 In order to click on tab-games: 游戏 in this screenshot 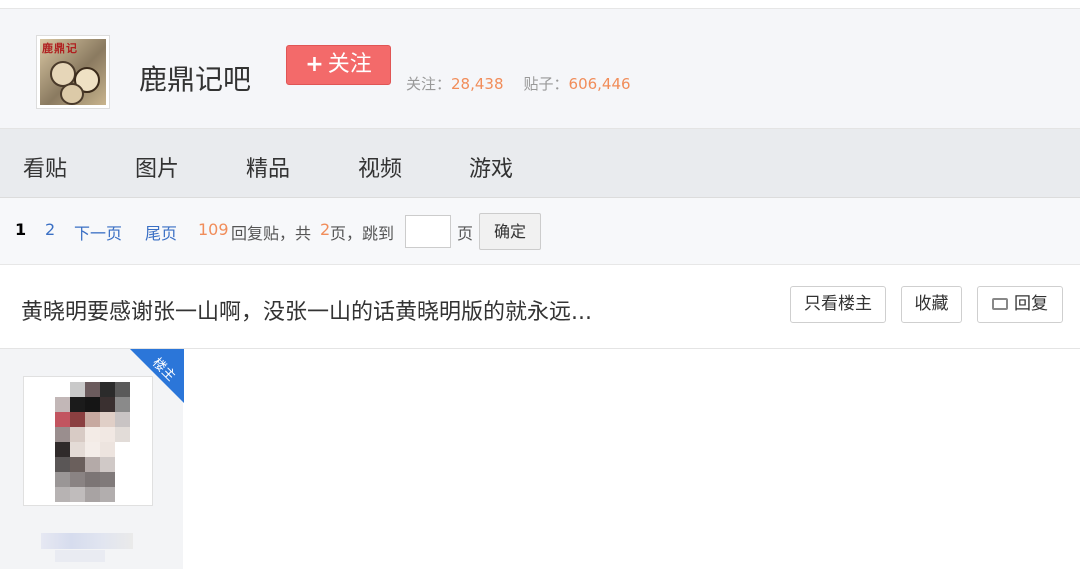, I will do `click(491, 167)`.